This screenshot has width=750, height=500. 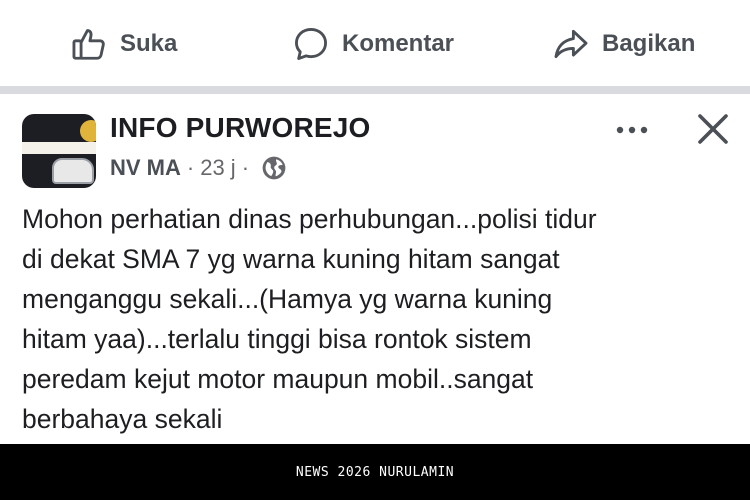 I want to click on comment-label: Komentar, so click(x=398, y=43).